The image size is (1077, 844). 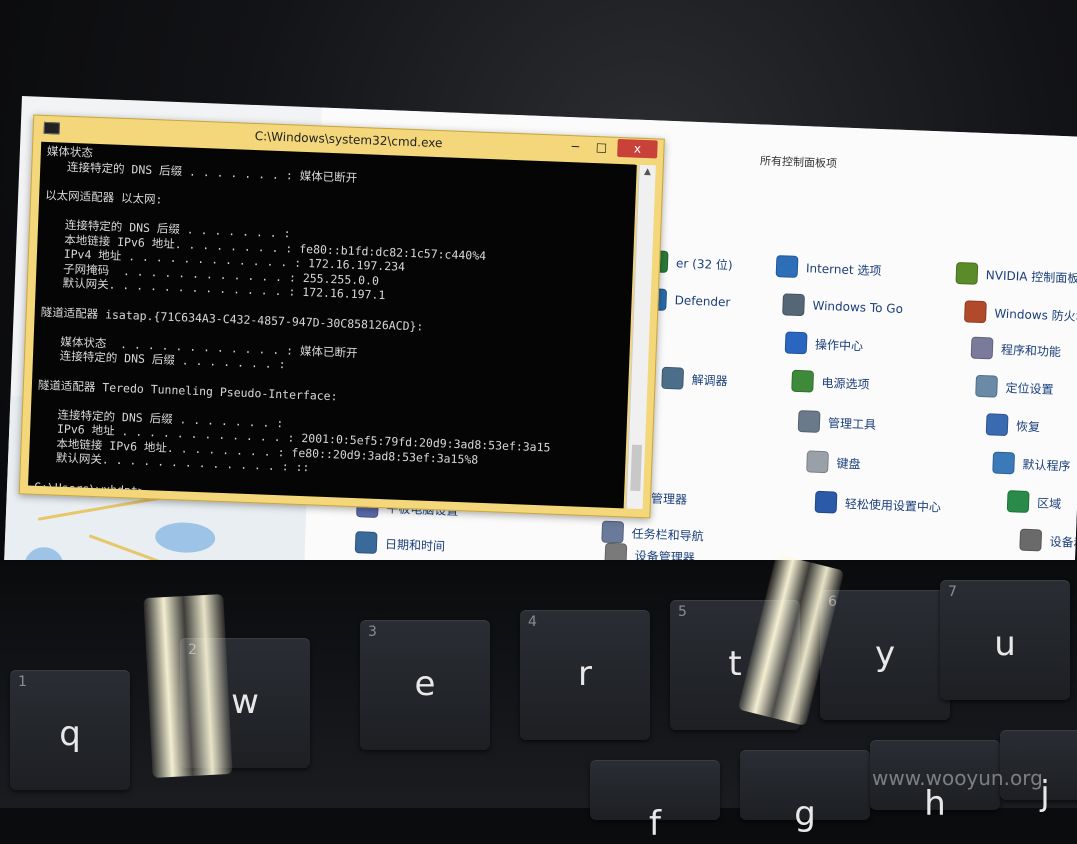 What do you see at coordinates (967, 273) in the screenshot?
I see `nvidia-icon` at bounding box center [967, 273].